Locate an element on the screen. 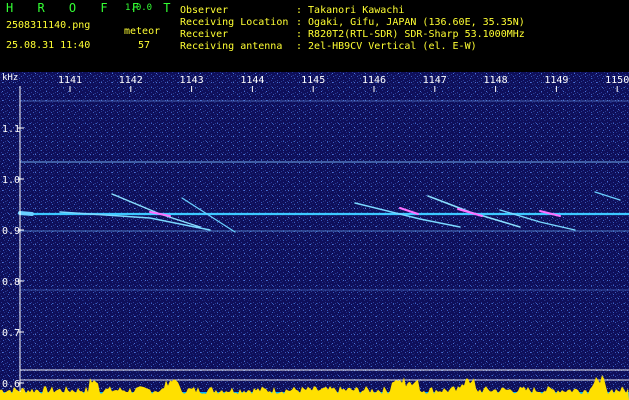 This screenshot has width=629, height=400. timestamp: 25.08.31 11:40 is located at coordinates (48, 45).